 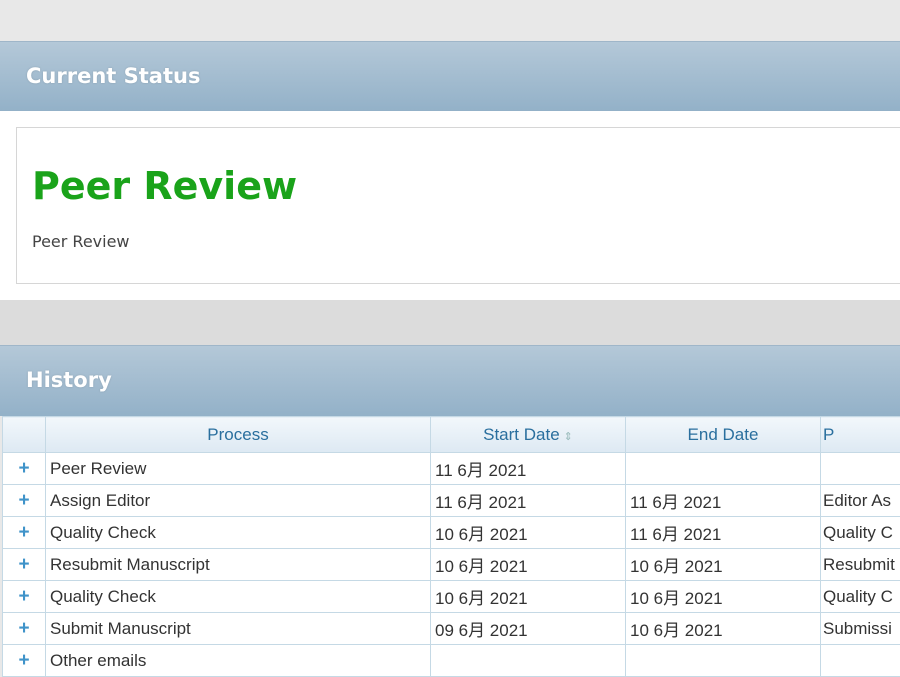 I want to click on column-header-end-date: End Date, so click(x=723, y=435).